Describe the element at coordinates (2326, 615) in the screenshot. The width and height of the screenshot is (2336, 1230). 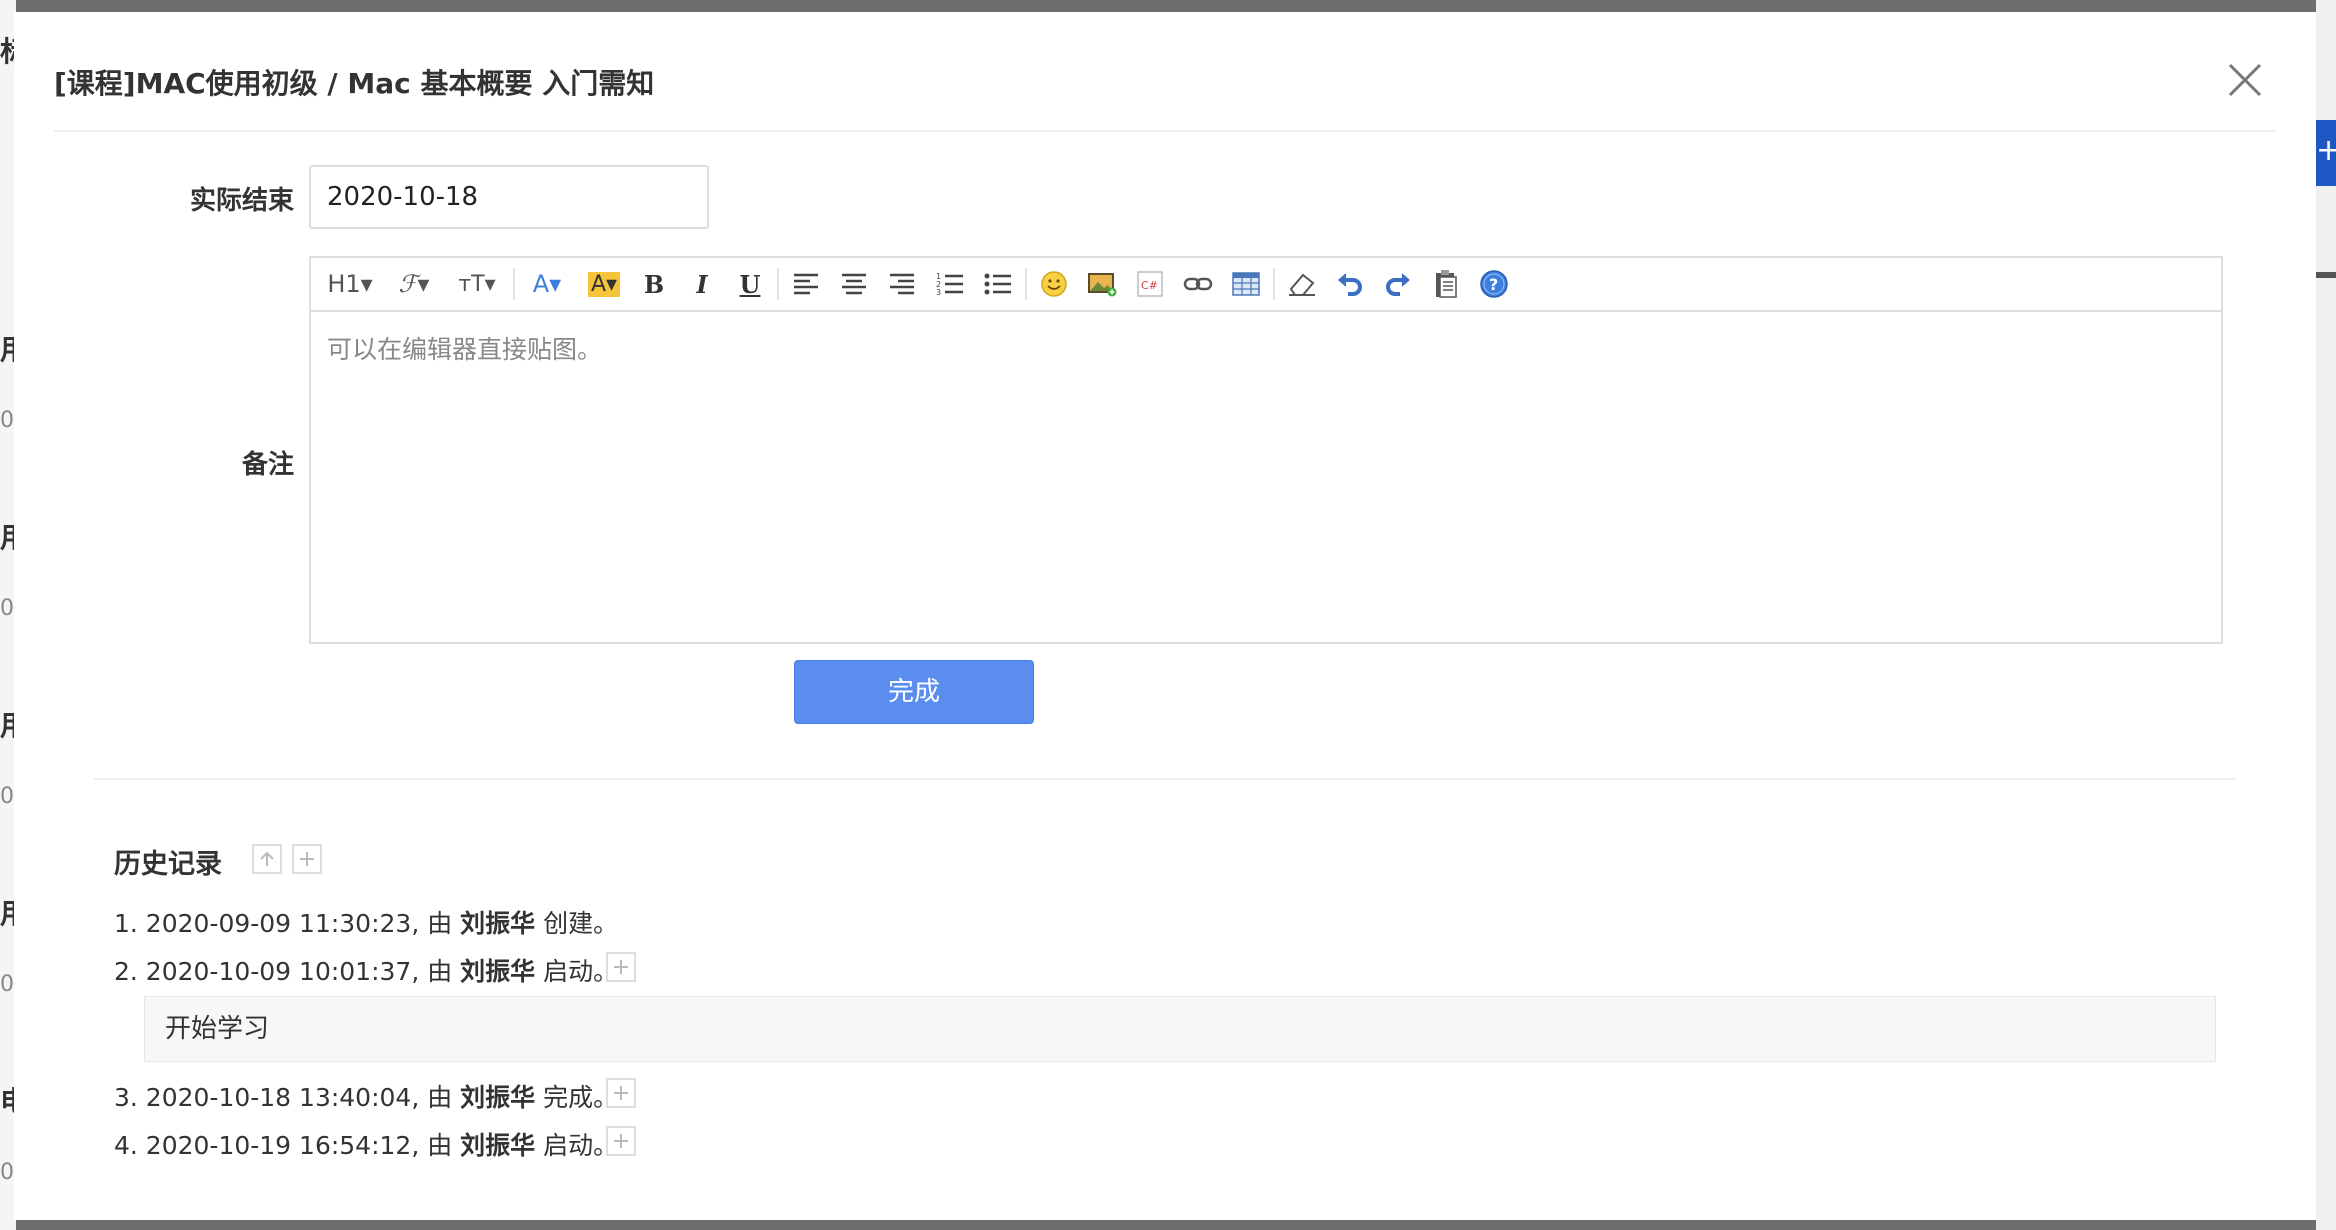
I see `background-page-right: +` at that location.